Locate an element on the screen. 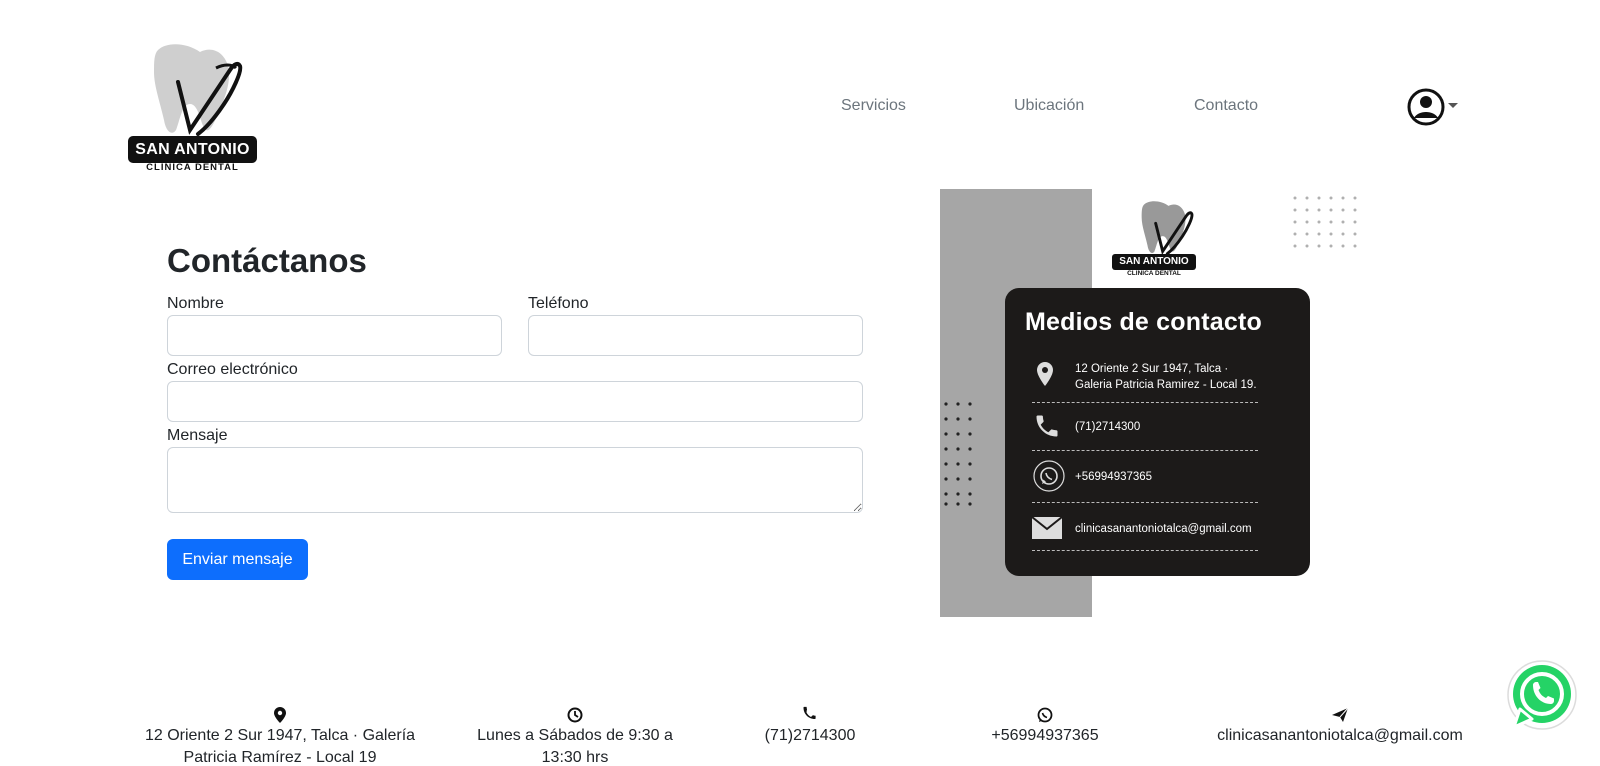 This screenshot has height=766, width=1600. page-title: Contáctanos is located at coordinates (267, 260).